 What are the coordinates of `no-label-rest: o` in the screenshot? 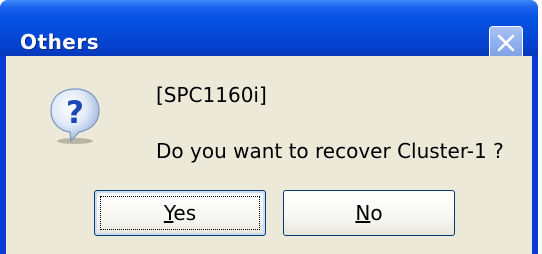 It's located at (376, 213).